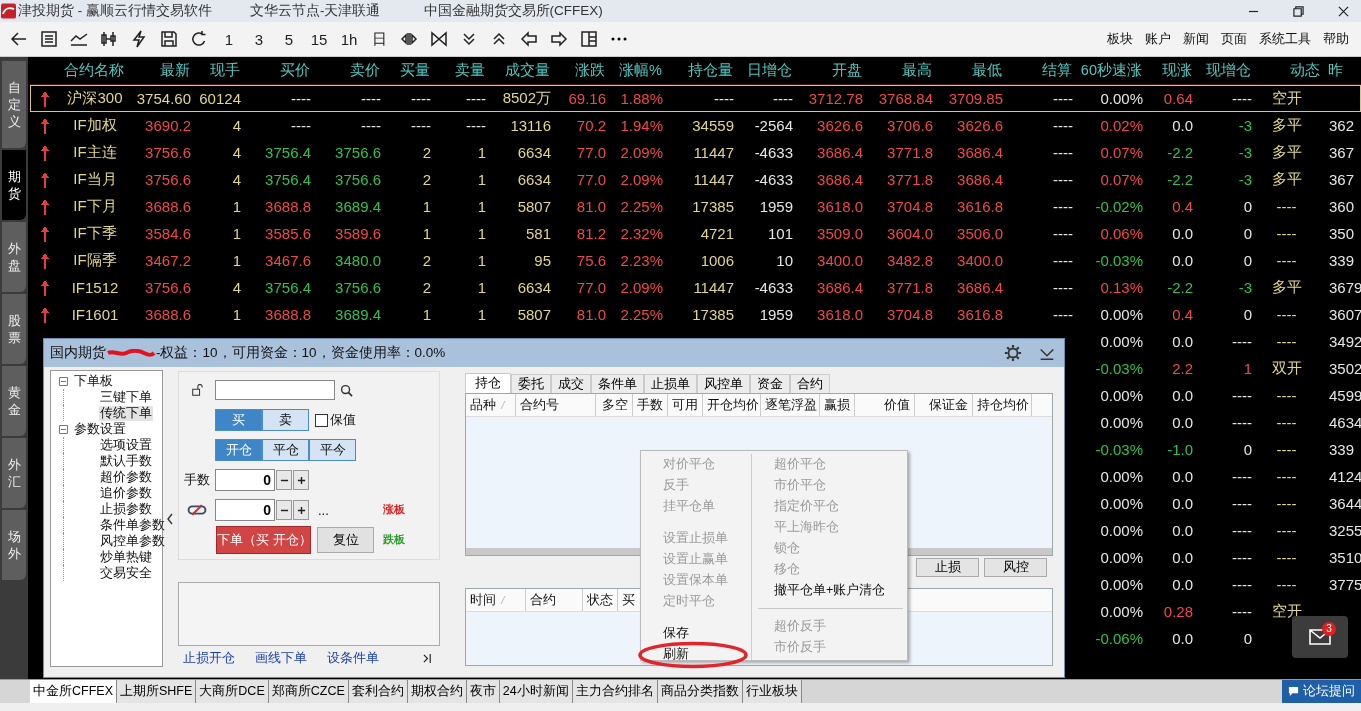  What do you see at coordinates (779, 233) in the screenshot?
I see `table-cell-text: 101` at bounding box center [779, 233].